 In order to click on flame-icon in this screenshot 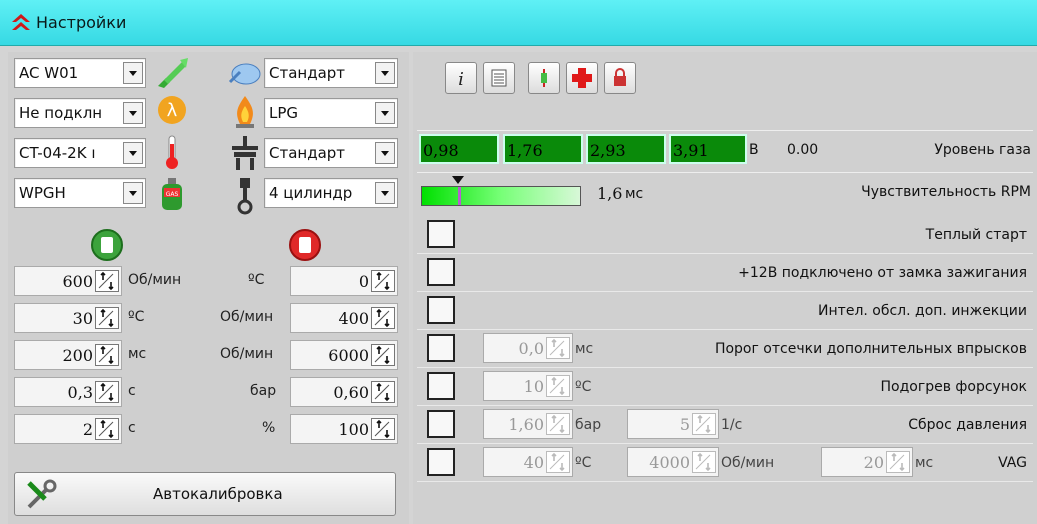, I will do `click(245, 112)`.